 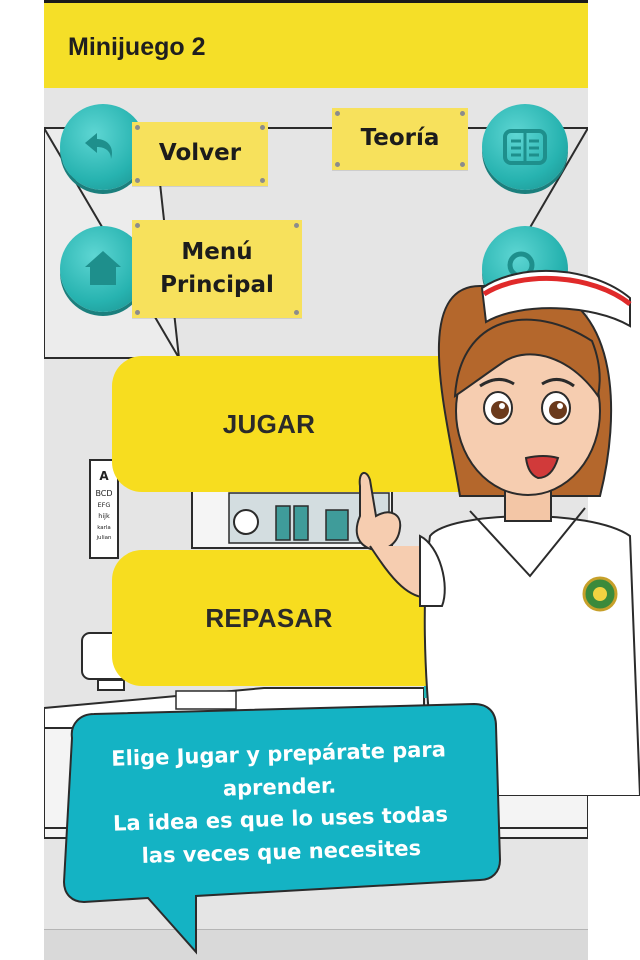 I want to click on menu-principal-button: Menú Principal, so click(x=217, y=269).